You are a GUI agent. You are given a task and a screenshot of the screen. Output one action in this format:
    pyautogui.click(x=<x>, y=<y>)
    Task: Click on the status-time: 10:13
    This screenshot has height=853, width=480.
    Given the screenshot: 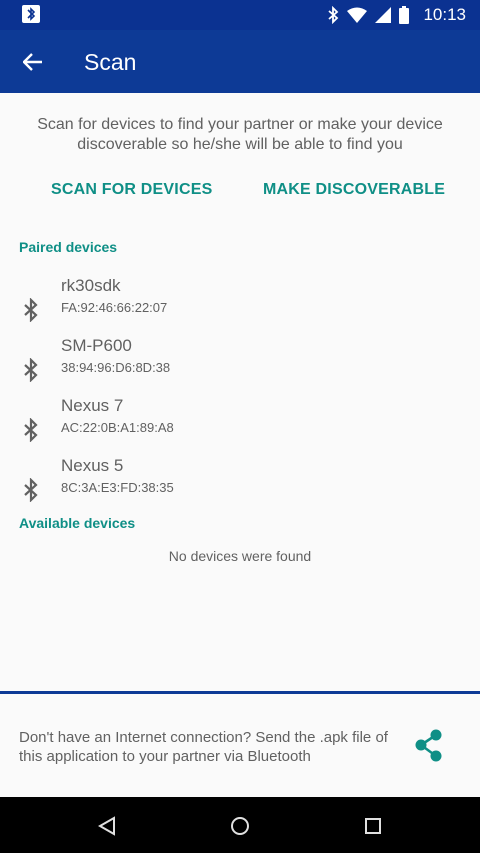 What is the action you would take?
    pyautogui.click(x=444, y=14)
    